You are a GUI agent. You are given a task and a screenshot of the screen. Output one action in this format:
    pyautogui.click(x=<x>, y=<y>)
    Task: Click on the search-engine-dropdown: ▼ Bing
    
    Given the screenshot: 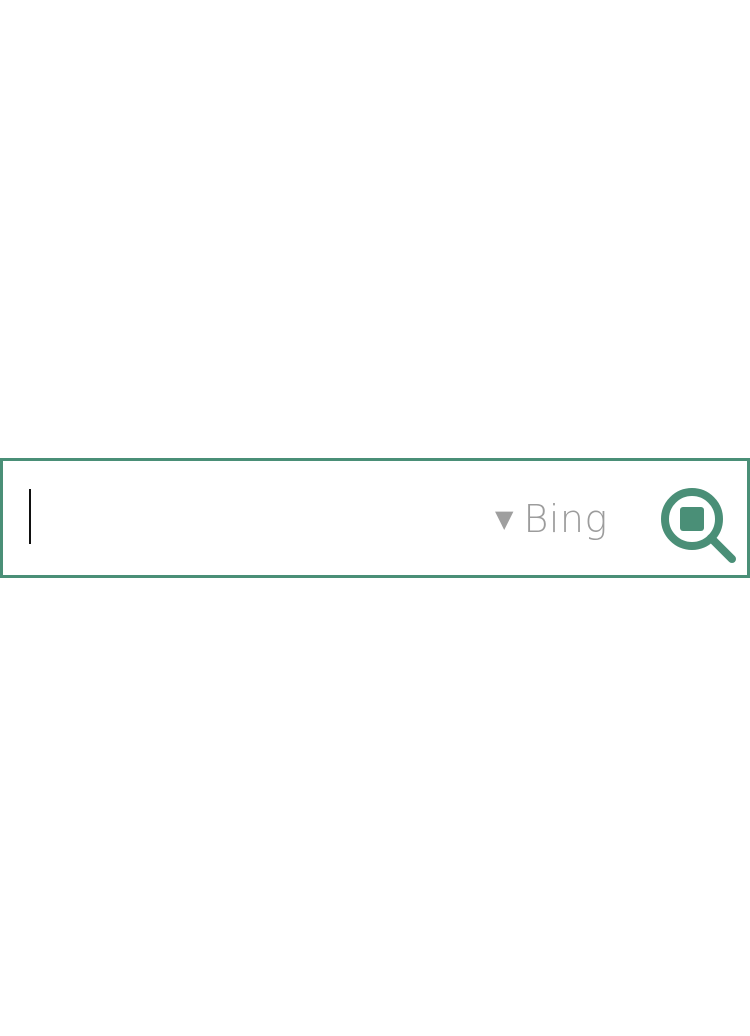 What is the action you would take?
    pyautogui.click(x=551, y=519)
    